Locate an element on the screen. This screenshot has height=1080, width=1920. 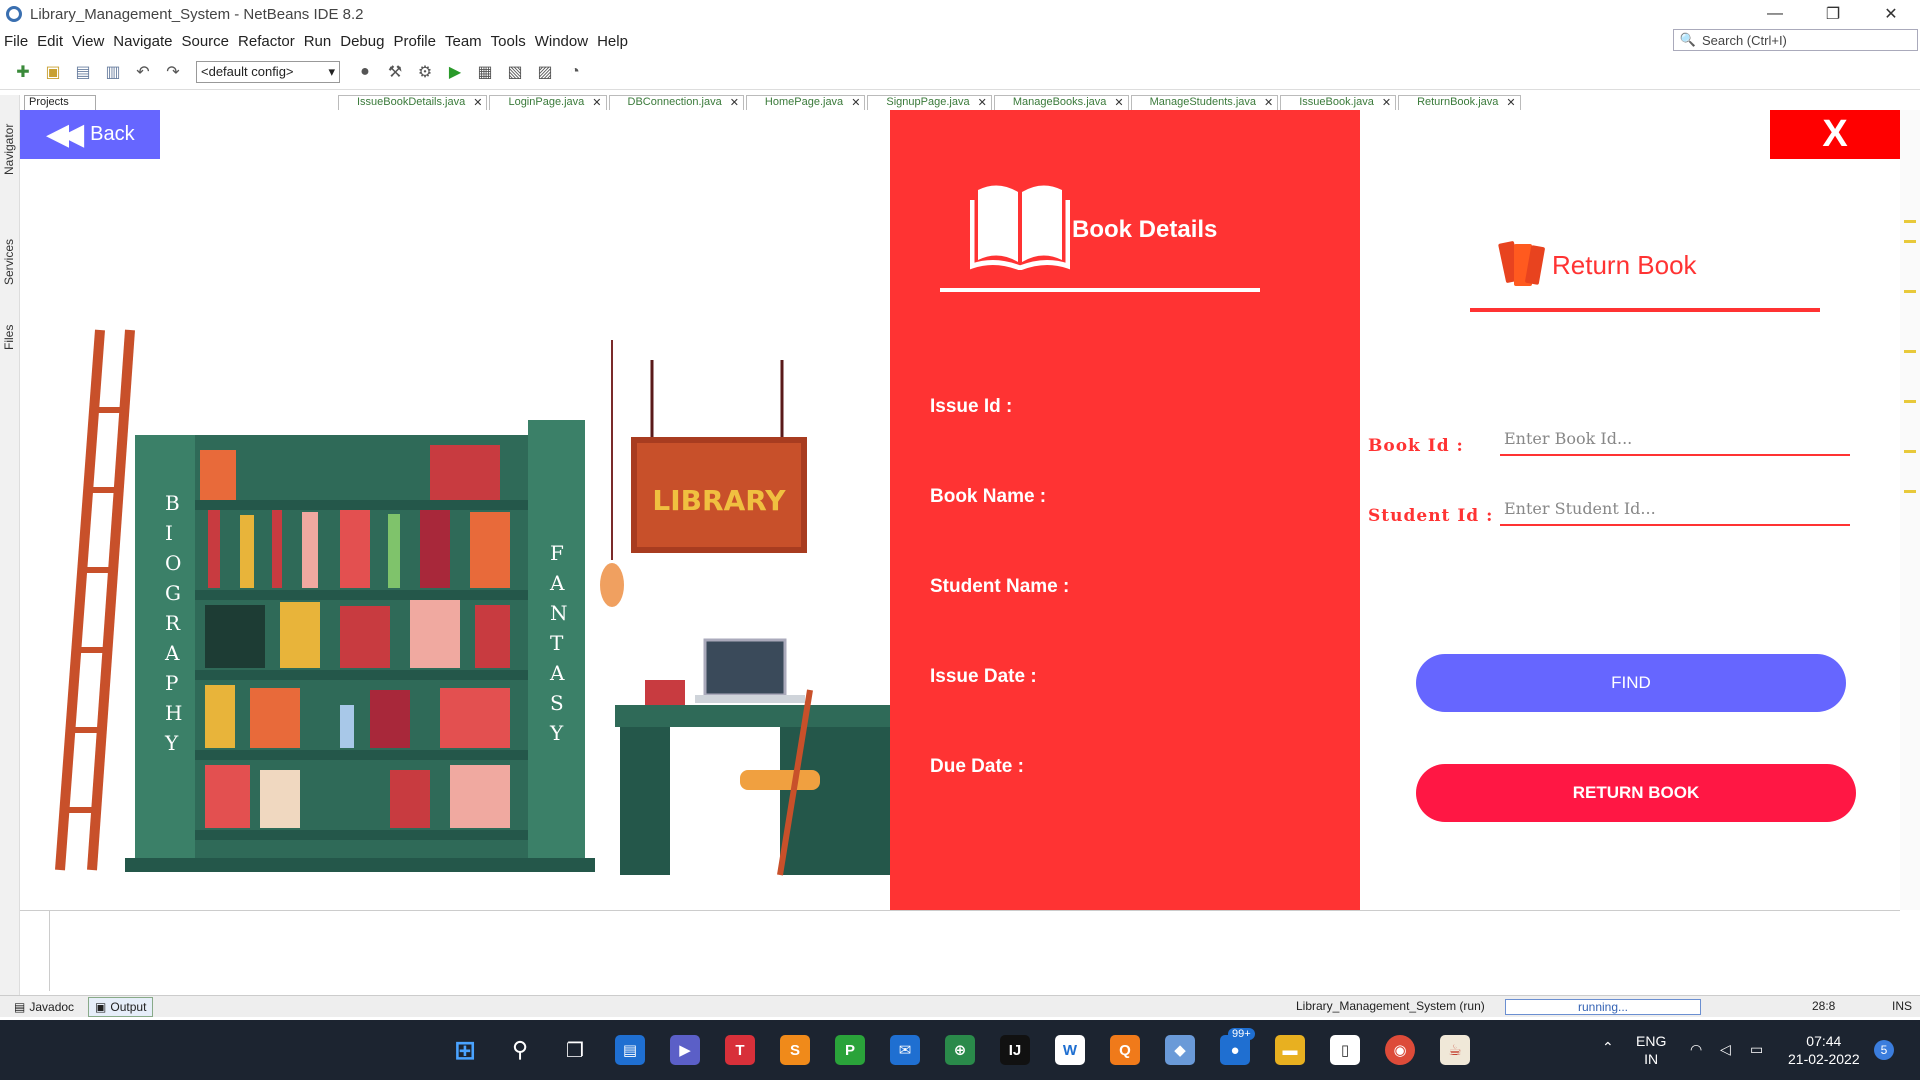
battery-icon: ▭ is located at coordinates (1756, 1049).